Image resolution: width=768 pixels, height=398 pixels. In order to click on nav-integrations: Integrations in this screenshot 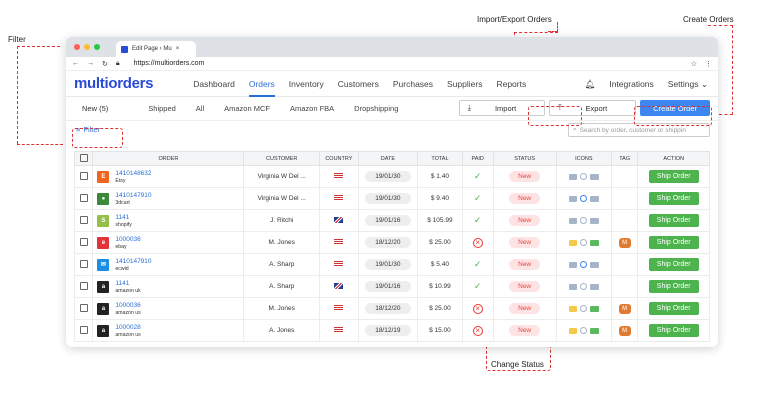, I will do `click(631, 84)`.